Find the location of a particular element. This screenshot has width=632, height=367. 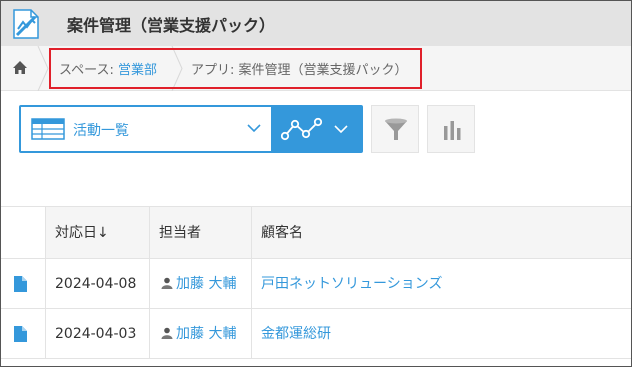

table-row: 2024-04-08 加藤 大輔 戸田ネットソリューションズ is located at coordinates (316, 283).